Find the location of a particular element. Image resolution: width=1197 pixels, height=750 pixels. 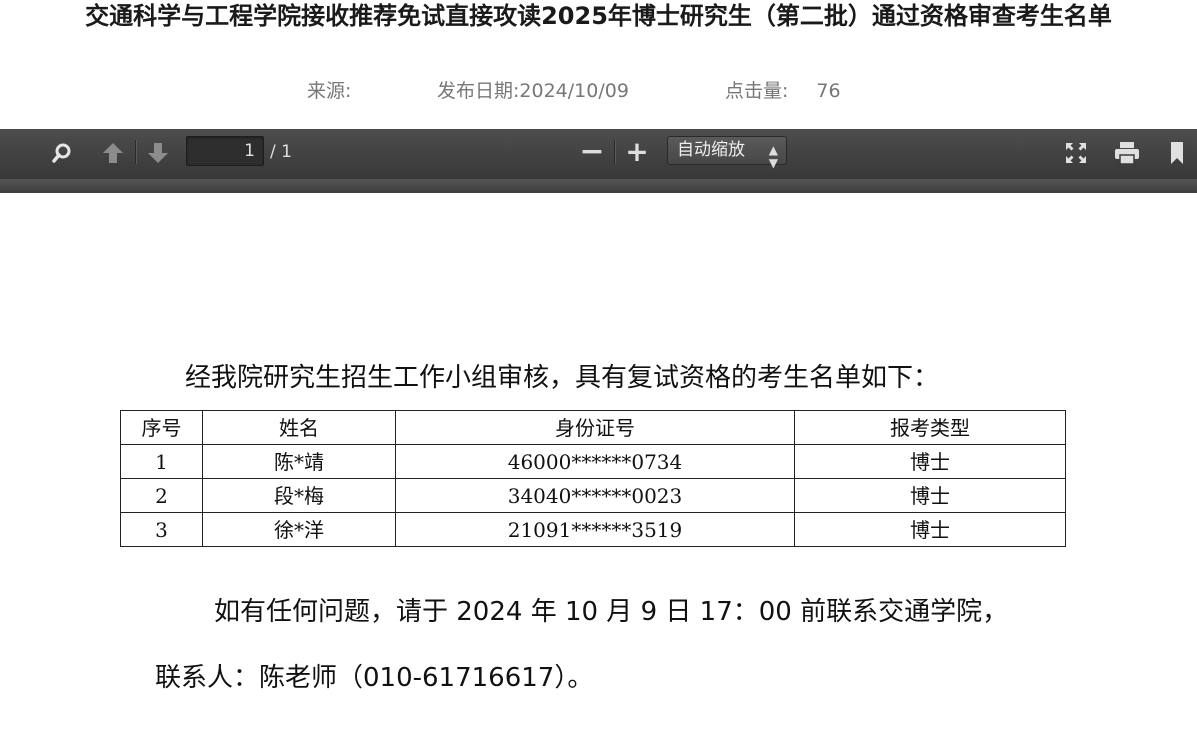

search-icon is located at coordinates (62, 153).